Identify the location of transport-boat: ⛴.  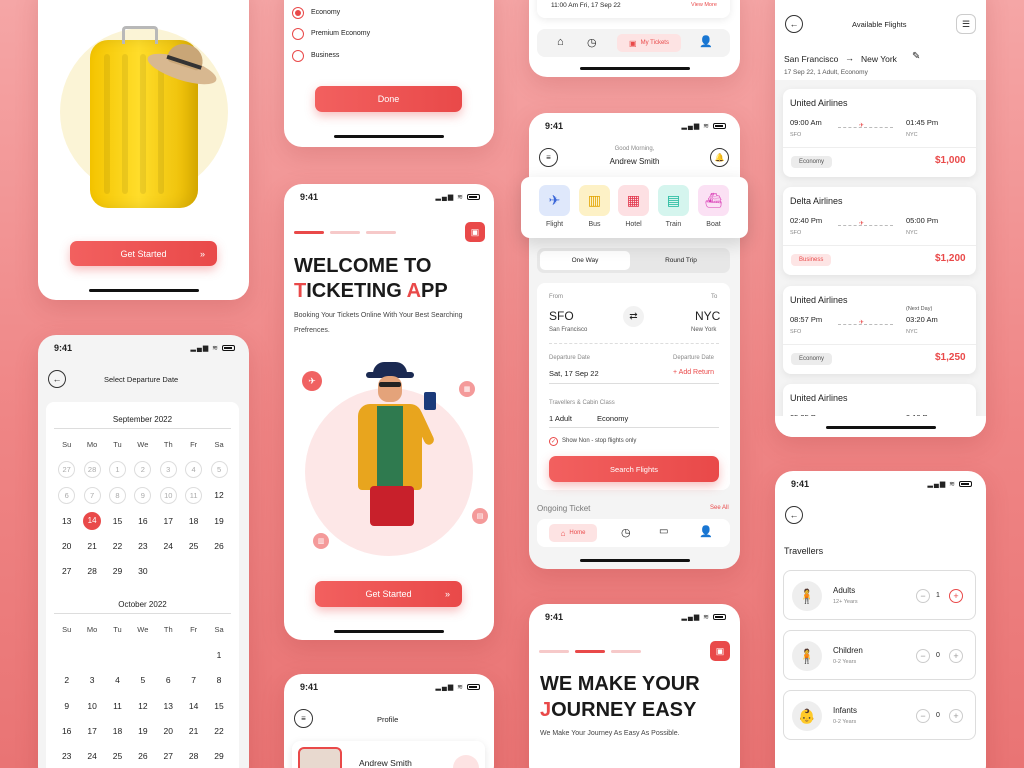
(713, 200).